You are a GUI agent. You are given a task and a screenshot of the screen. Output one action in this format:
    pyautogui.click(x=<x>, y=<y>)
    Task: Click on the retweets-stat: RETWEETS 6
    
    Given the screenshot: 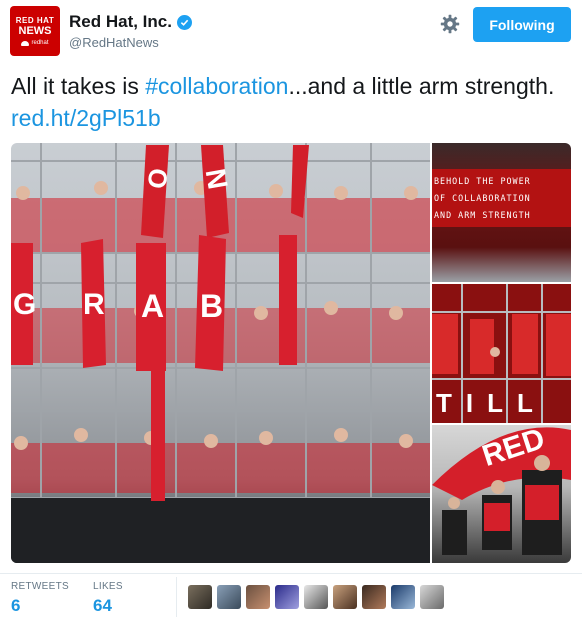 What is the action you would take?
    pyautogui.click(x=40, y=598)
    